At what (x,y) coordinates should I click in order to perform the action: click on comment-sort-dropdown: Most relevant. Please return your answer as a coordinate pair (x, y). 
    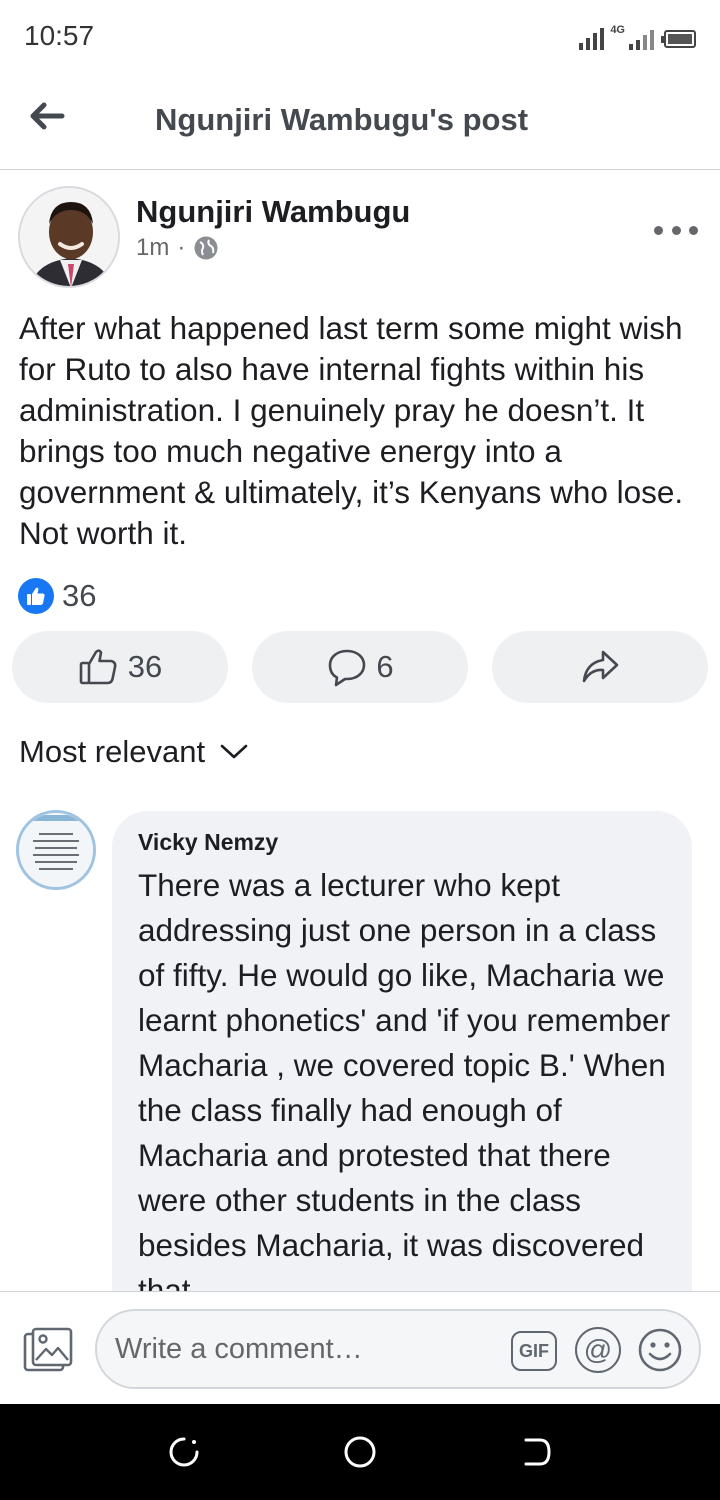
    Looking at the image, I should click on (134, 752).